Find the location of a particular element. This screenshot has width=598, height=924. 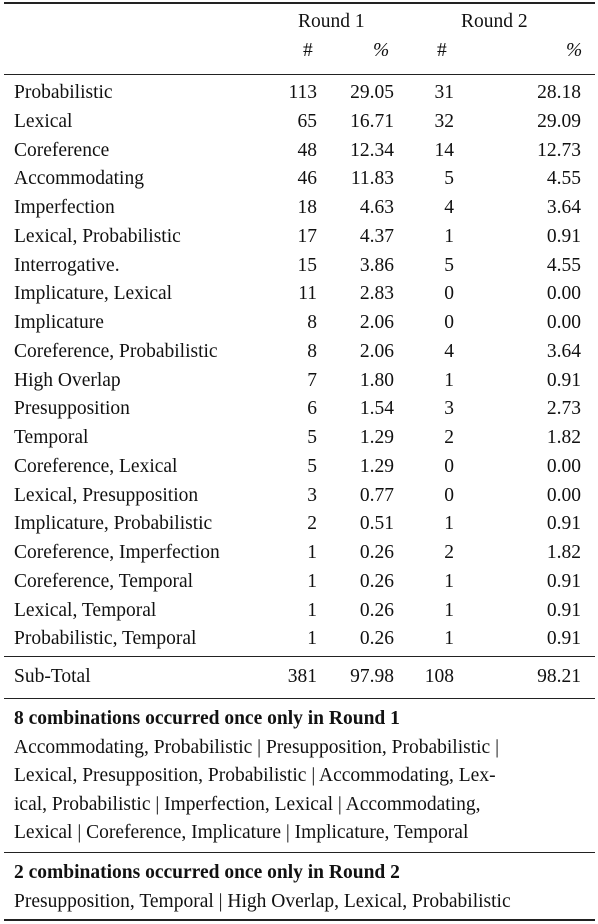

row-label: Presupposition is located at coordinates (72, 409).